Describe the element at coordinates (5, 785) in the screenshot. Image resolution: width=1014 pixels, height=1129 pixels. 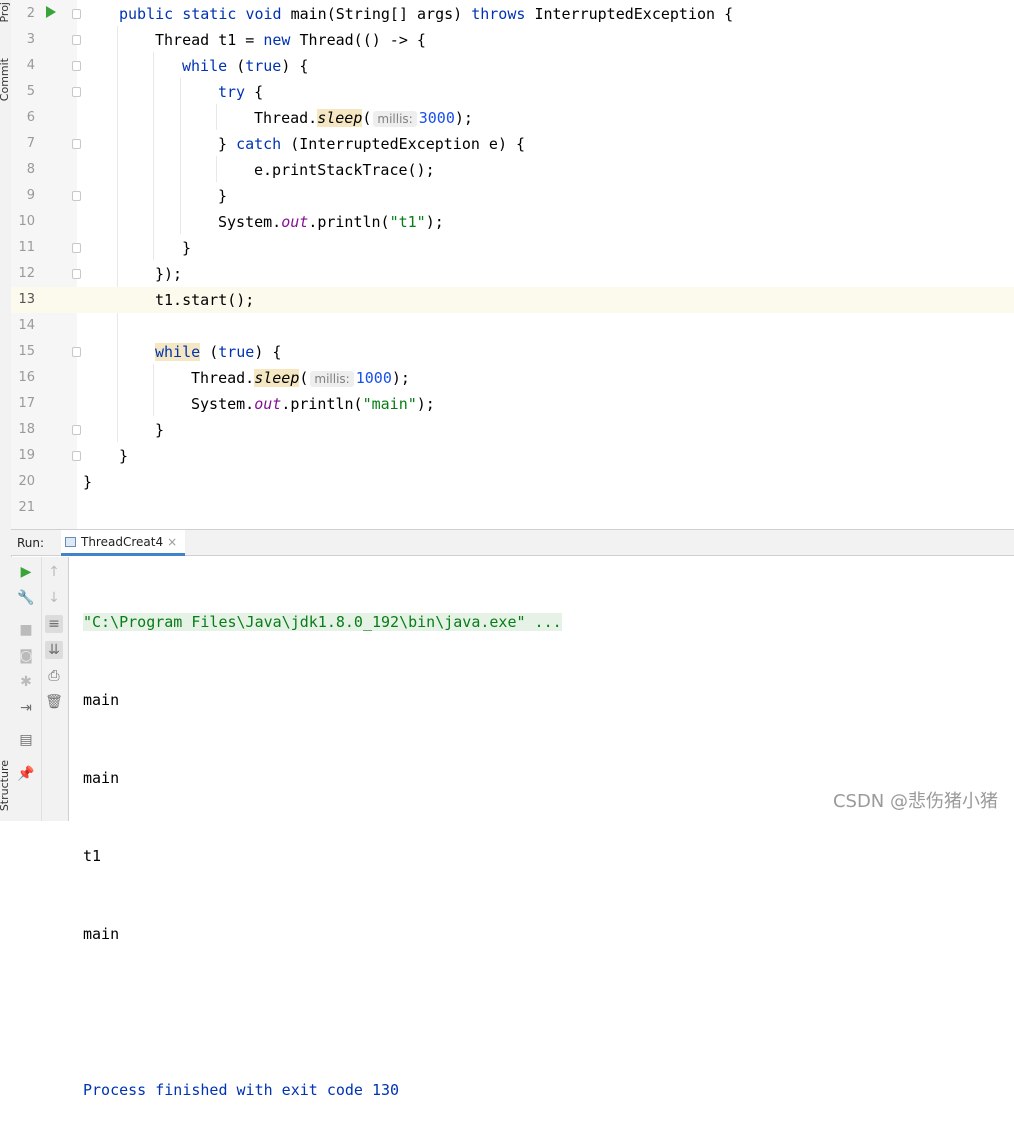
I see `structure-tool-tab: Structure` at that location.